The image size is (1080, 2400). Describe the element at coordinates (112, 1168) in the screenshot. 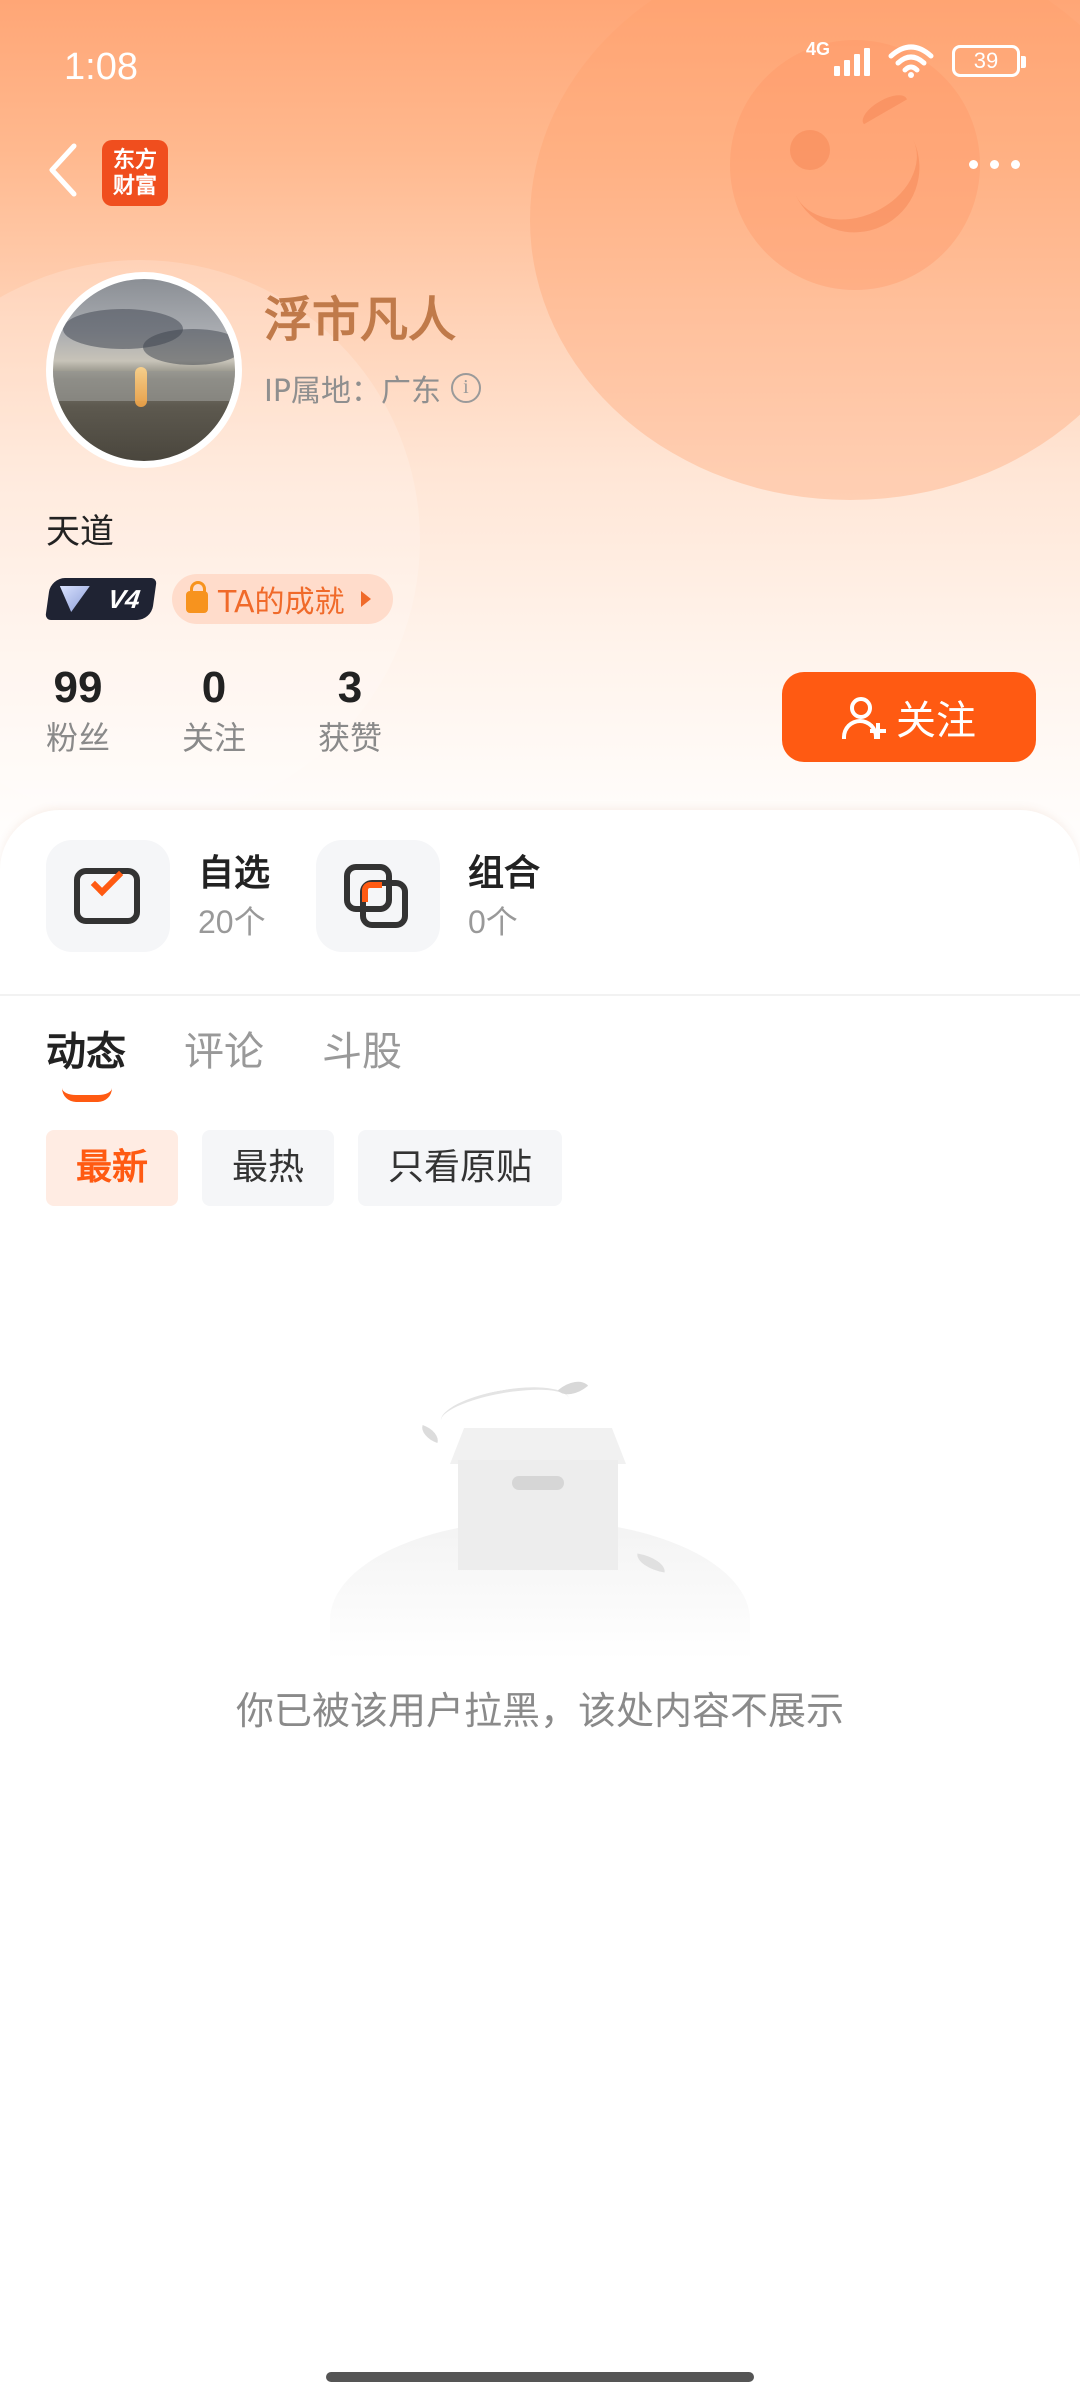

I see `filter-latest: 最新` at that location.